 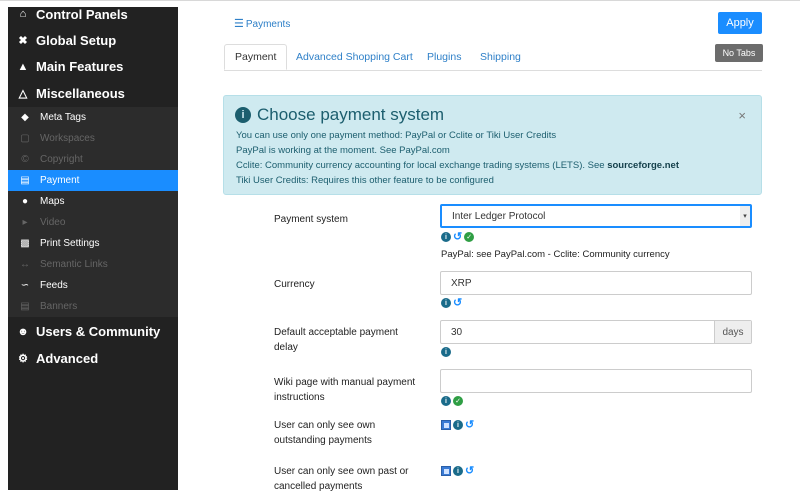 I want to click on payment-delay-value: 30, so click(x=457, y=332).